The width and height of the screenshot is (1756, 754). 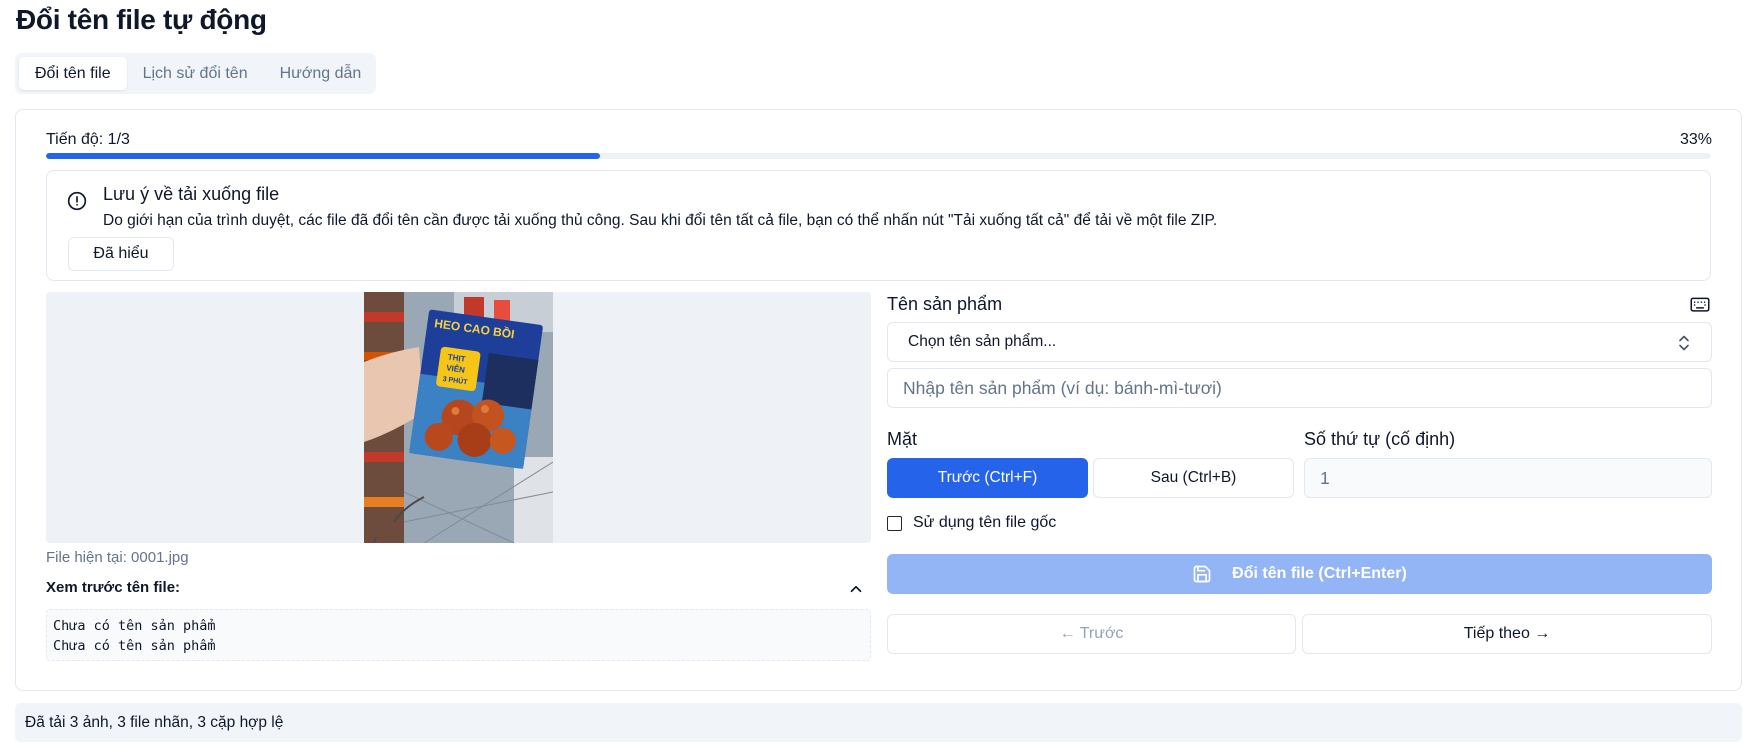 I want to click on status-text: Đã tải 3 ảnh, 3 file nhãn, 3 cặp hợp lệ, so click(x=154, y=722).